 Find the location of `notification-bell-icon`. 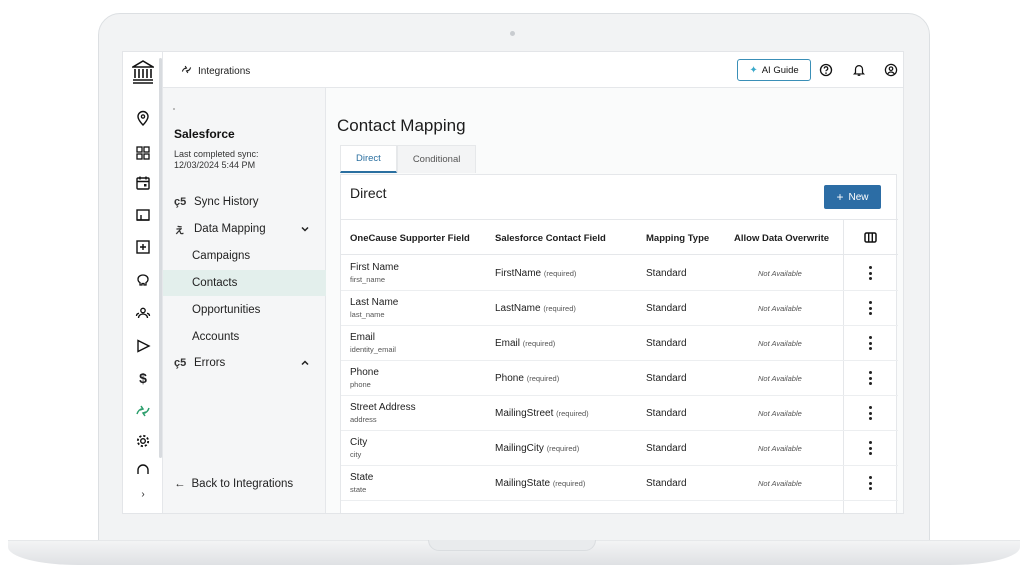

notification-bell-icon is located at coordinates (859, 70).